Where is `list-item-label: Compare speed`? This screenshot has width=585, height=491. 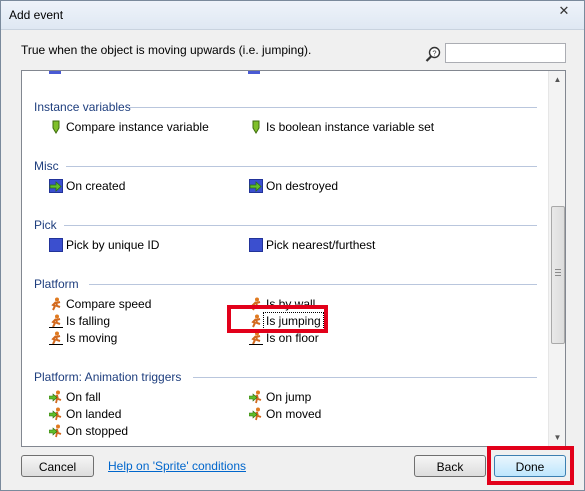 list-item-label: Compare speed is located at coordinates (109, 304).